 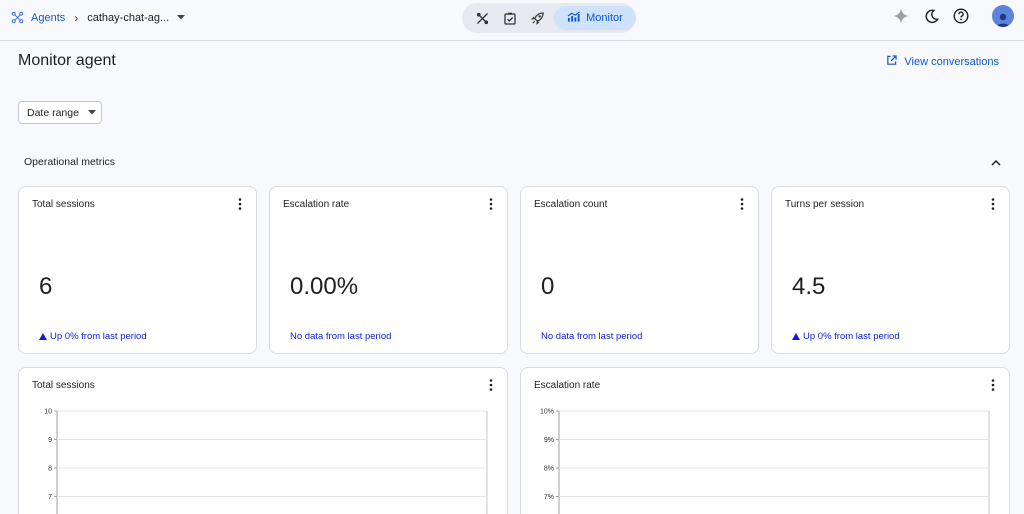 I want to click on task-check-icon, so click(x=509, y=18).